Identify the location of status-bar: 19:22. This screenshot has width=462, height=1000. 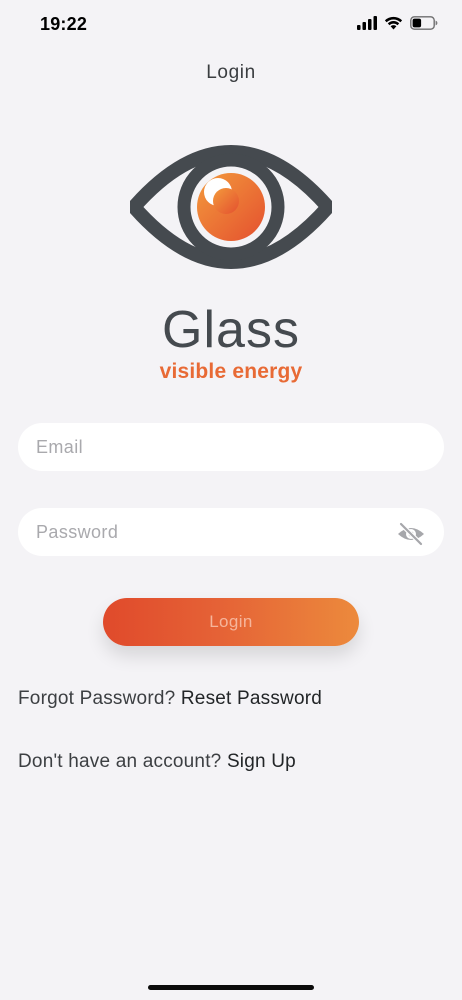
(231, 26).